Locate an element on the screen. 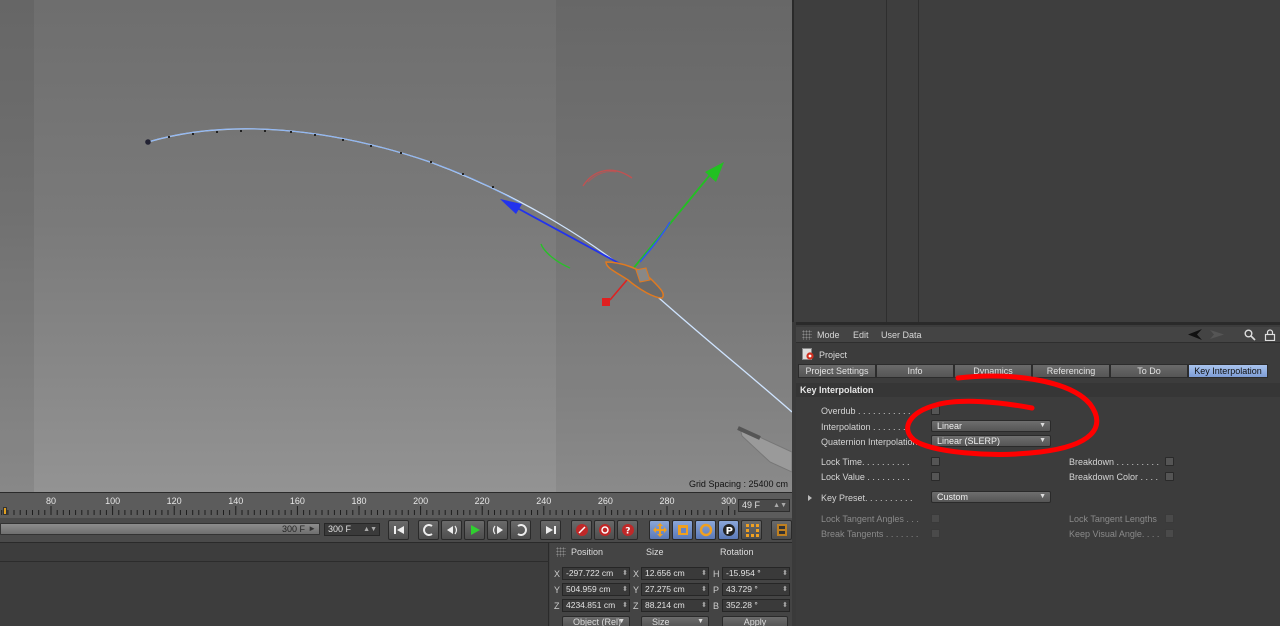 Image resolution: width=1280 pixels, height=626 pixels. tick-label: 160 is located at coordinates (297, 501).